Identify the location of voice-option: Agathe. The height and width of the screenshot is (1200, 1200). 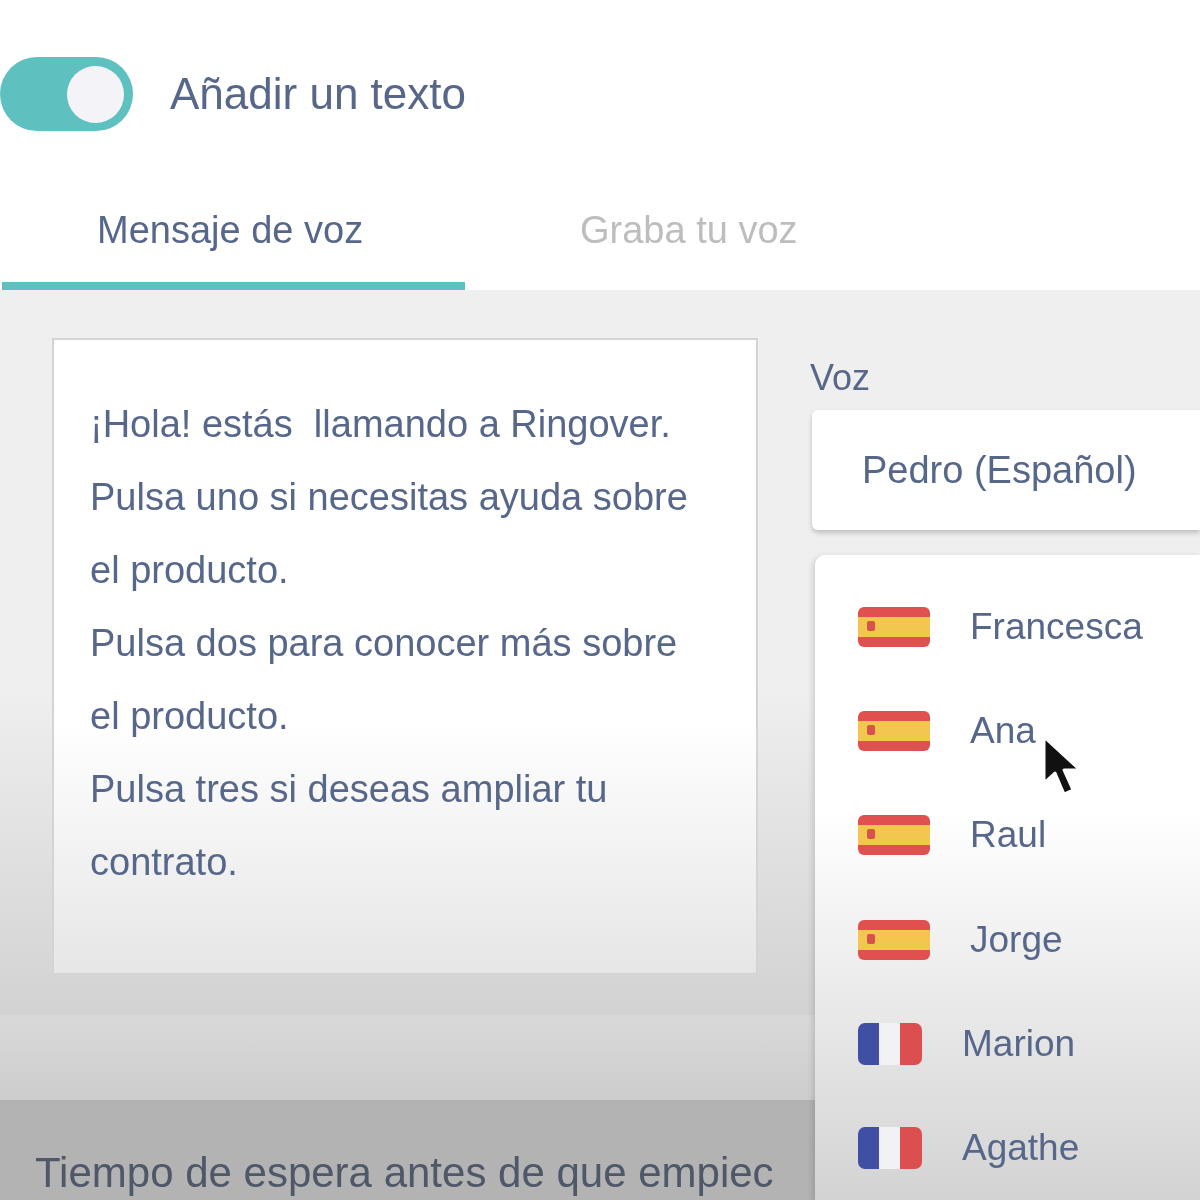
(1007, 1147).